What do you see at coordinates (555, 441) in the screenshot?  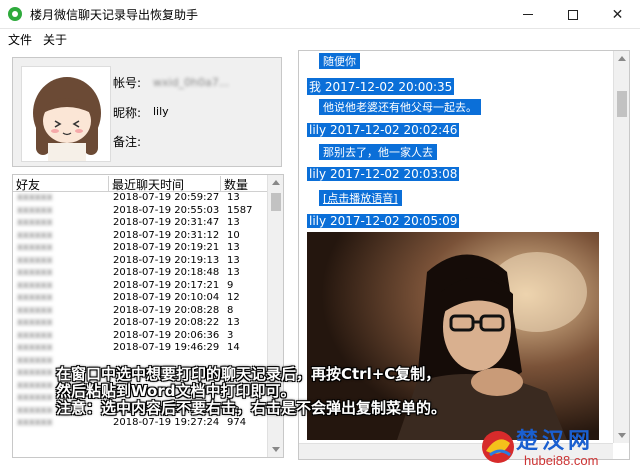 I see `watermark-text: 楚汉网` at bounding box center [555, 441].